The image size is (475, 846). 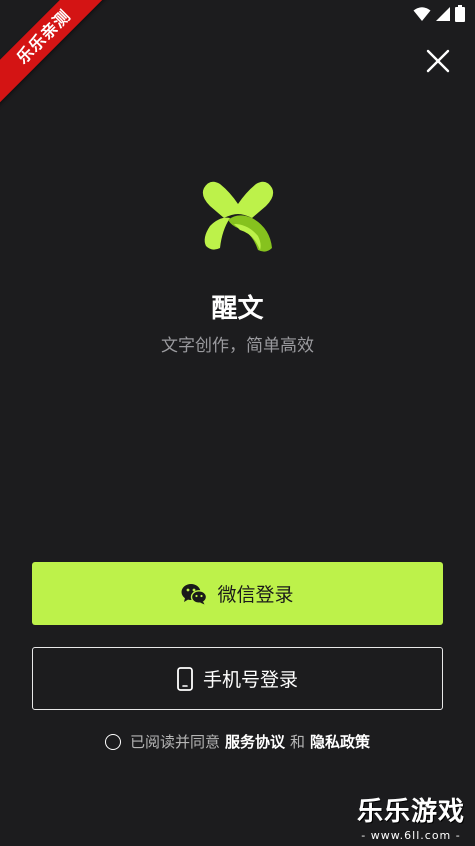 I want to click on agreement-row: 已阅读并同意 服务协议 和 隐私政策, so click(x=237, y=741).